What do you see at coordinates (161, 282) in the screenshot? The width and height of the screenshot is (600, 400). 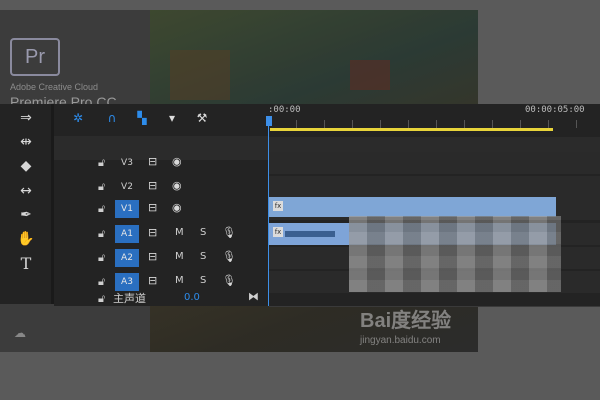 I see `track-header: 🔓︎ A3 ⊟ M S 🎙︎` at bounding box center [161, 282].